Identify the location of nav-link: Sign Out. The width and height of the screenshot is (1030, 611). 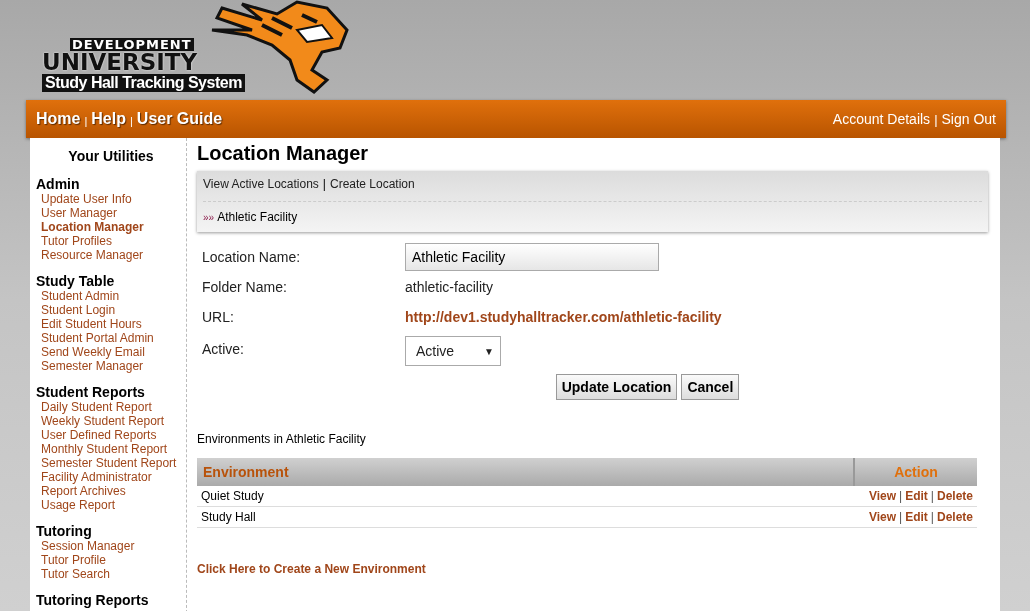
(968, 119).